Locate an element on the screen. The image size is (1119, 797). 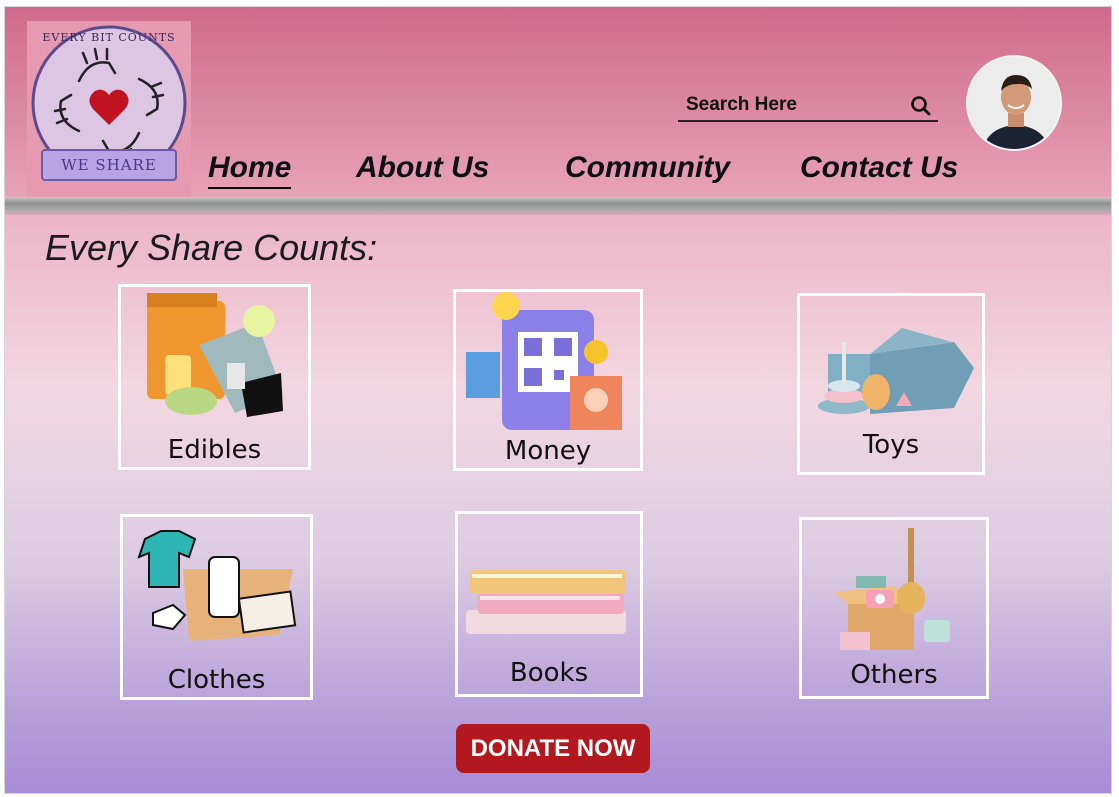
donate-now-button: DONATE NOW is located at coordinates (553, 748).